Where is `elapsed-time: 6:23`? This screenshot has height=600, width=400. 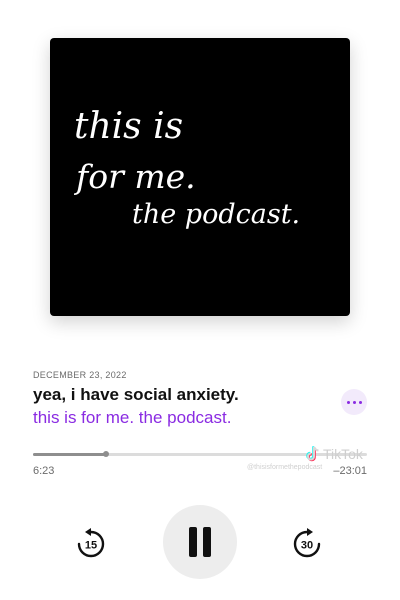 elapsed-time: 6:23 is located at coordinates (44, 471).